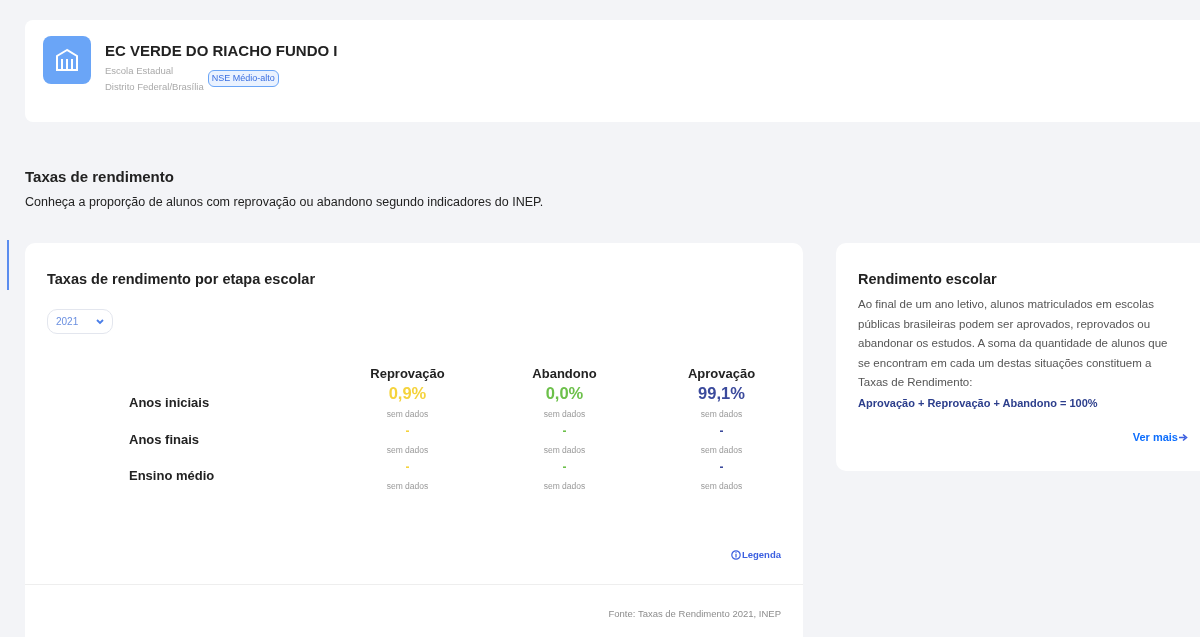 The width and height of the screenshot is (1200, 637). What do you see at coordinates (1183, 437) in the screenshot?
I see `arrow-icon` at bounding box center [1183, 437].